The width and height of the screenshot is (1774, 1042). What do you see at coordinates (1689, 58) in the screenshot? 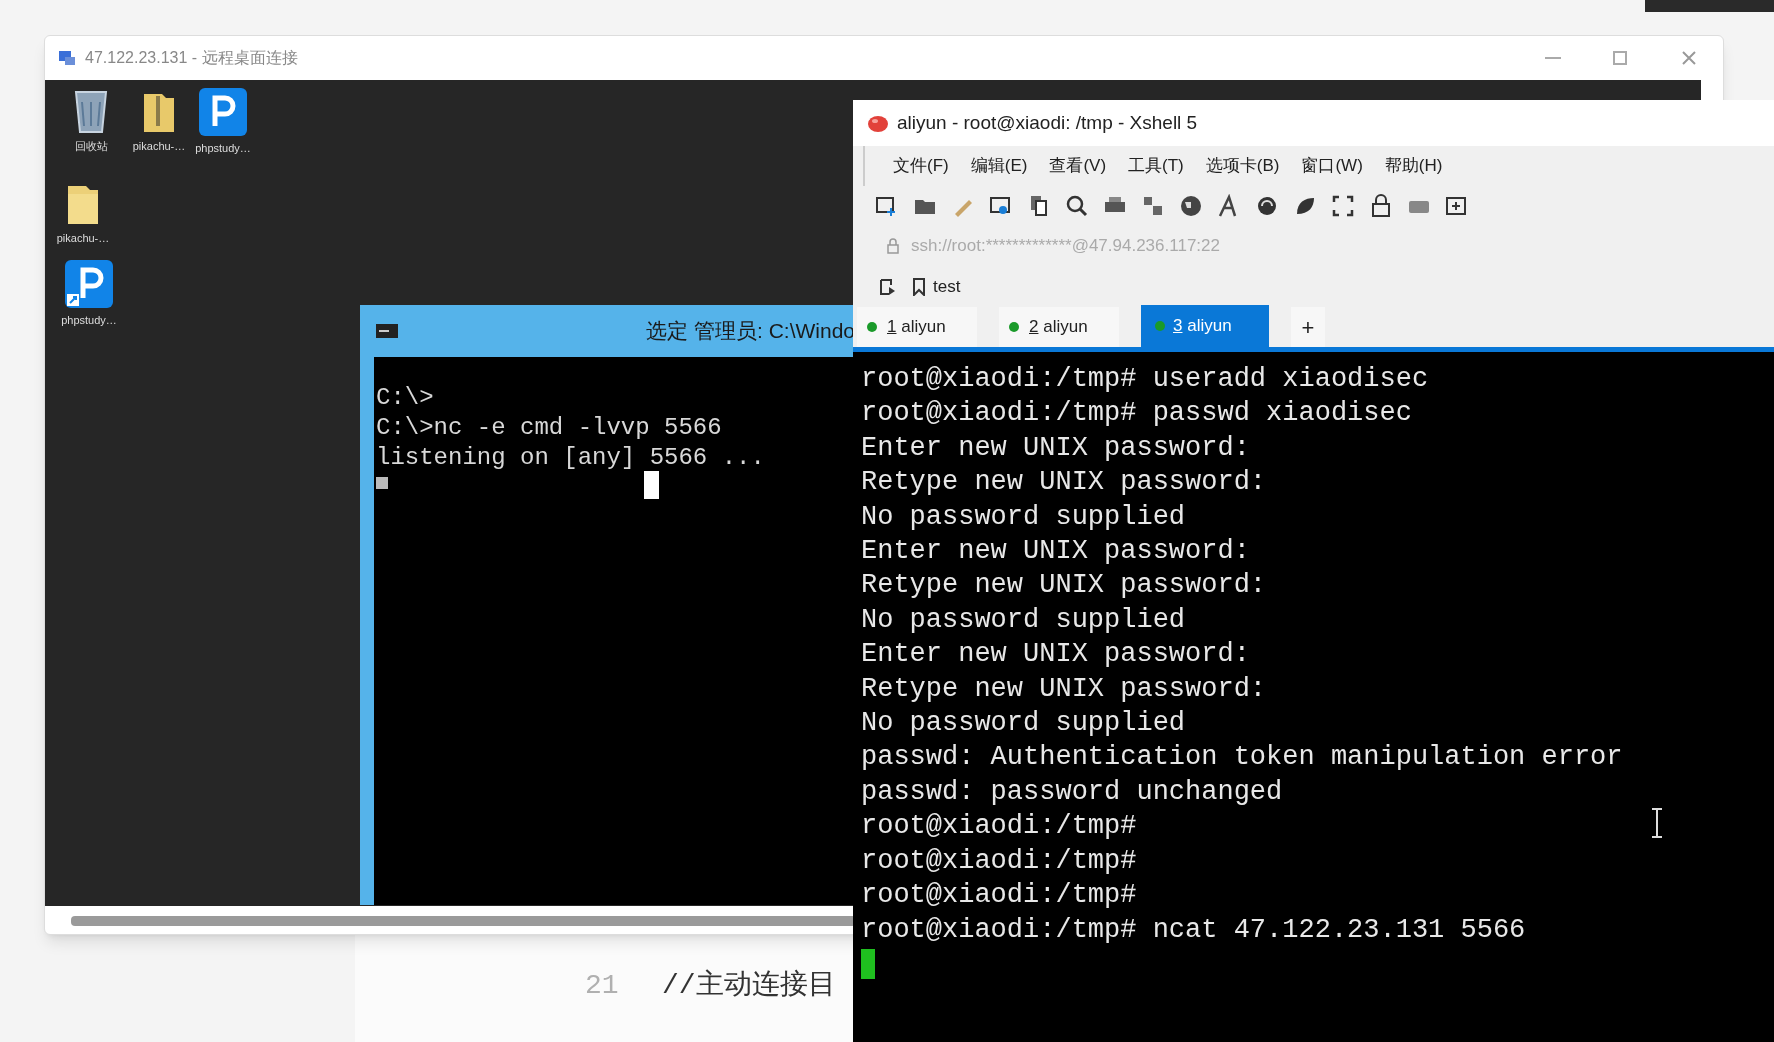
I see `close-icon` at bounding box center [1689, 58].